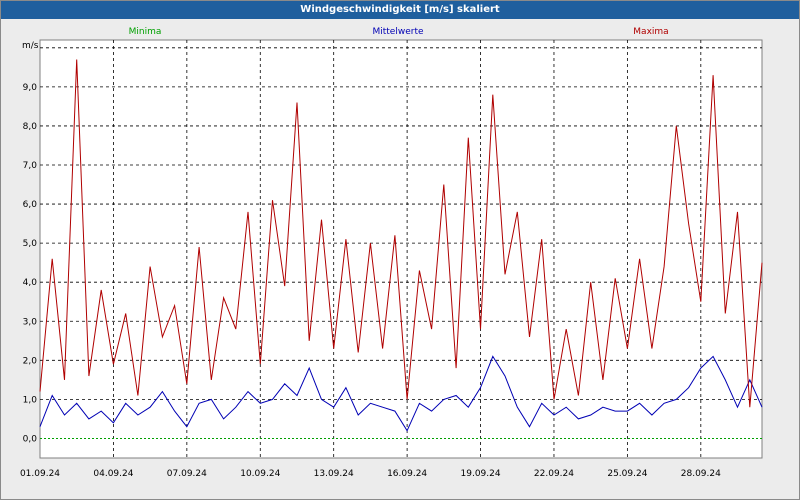  Describe the element at coordinates (30, 244) in the screenshot. I see `y-tick-label: 5,0` at that location.